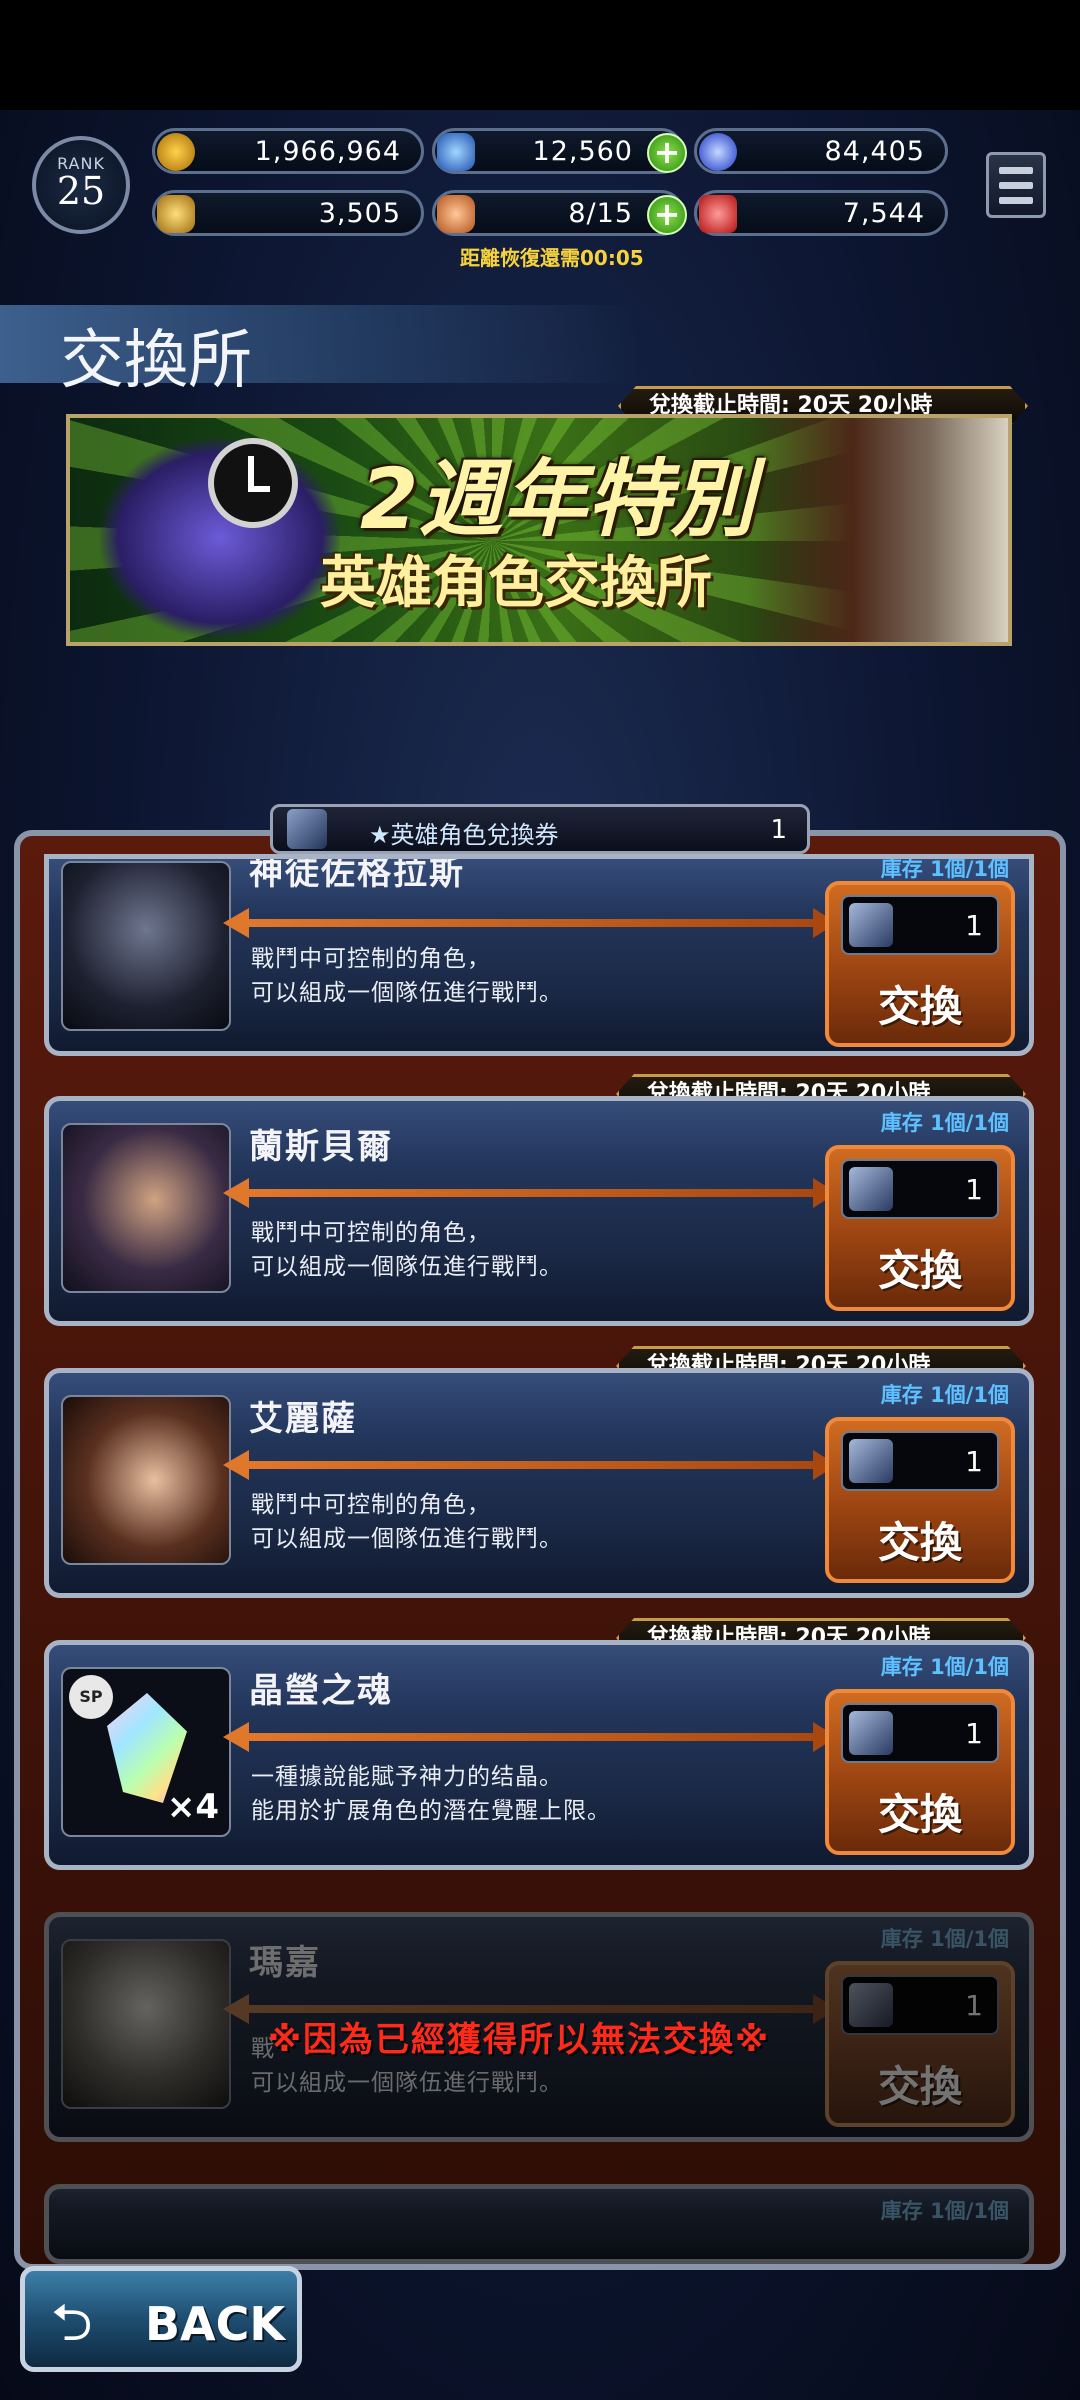 Image resolution: width=1080 pixels, height=2400 pixels. What do you see at coordinates (582, 151) in the screenshot?
I see `crystal-value: 12,560` at bounding box center [582, 151].